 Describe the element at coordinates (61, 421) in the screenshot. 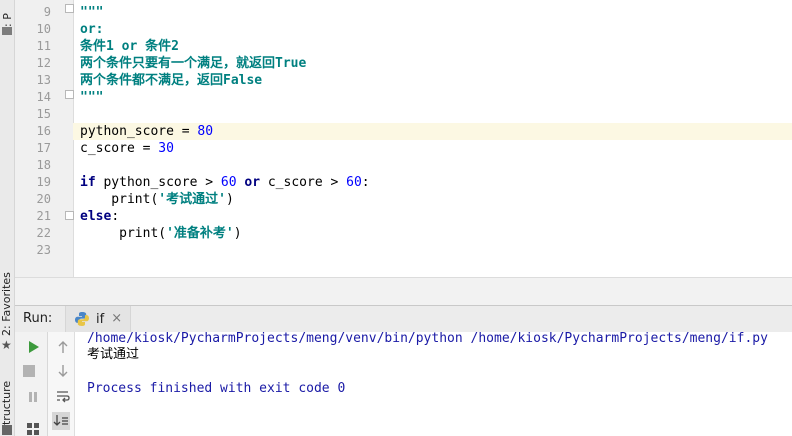

I see `scroll-to-end-icon` at that location.